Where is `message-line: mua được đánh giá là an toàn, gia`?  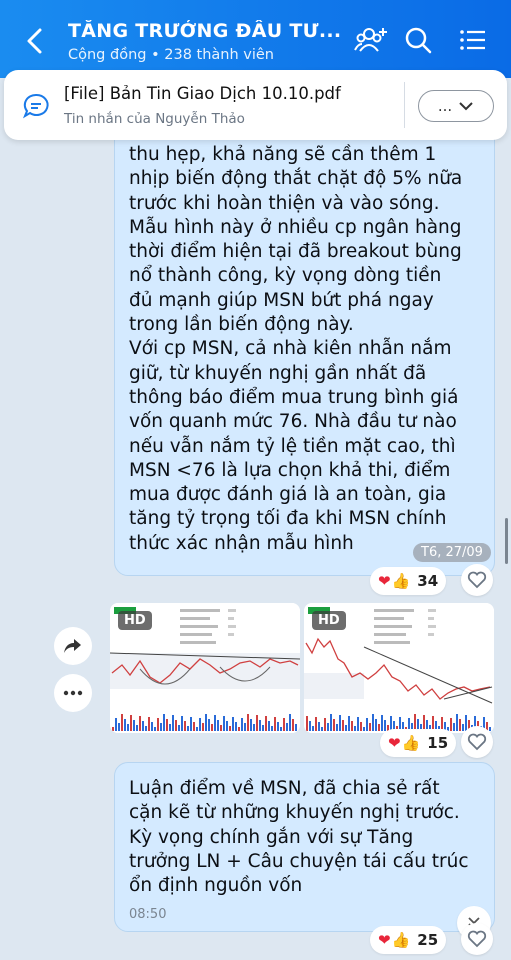 message-line: mua được đánh giá là an toàn, gia is located at coordinates (288, 495).